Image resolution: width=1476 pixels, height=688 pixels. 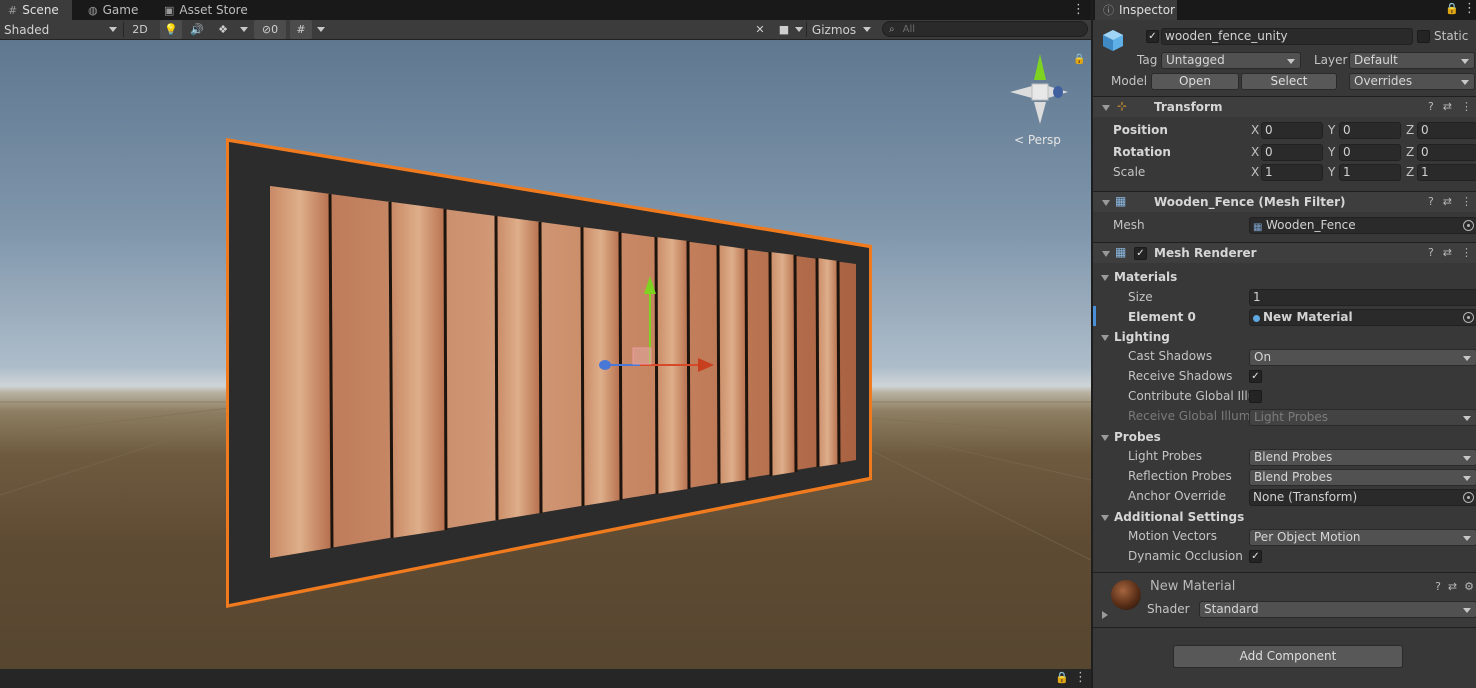 What do you see at coordinates (1021, 92) in the screenshot?
I see `orient-x-cone-icon` at bounding box center [1021, 92].